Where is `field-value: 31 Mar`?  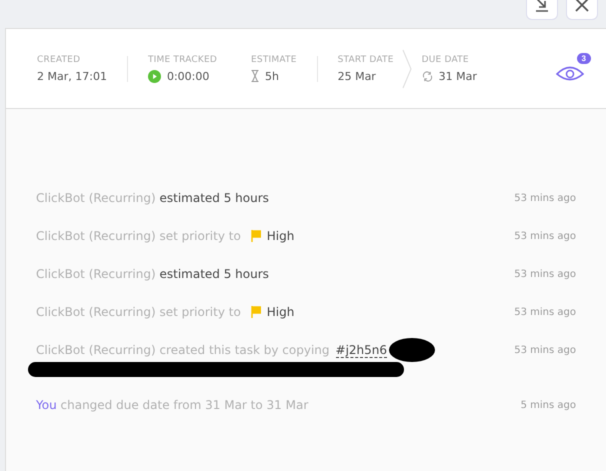 field-value: 31 Mar is located at coordinates (457, 76).